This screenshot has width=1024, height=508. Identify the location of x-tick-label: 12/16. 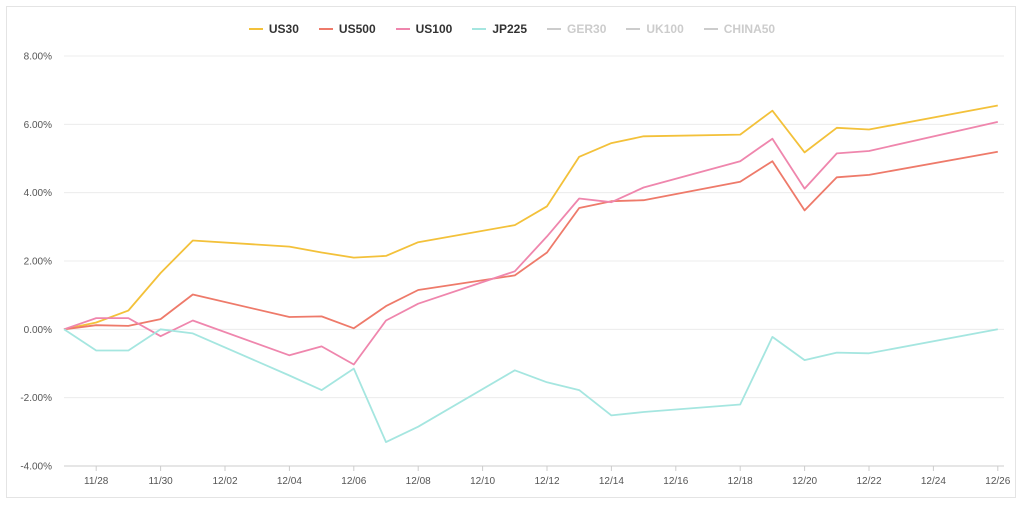
(675, 481).